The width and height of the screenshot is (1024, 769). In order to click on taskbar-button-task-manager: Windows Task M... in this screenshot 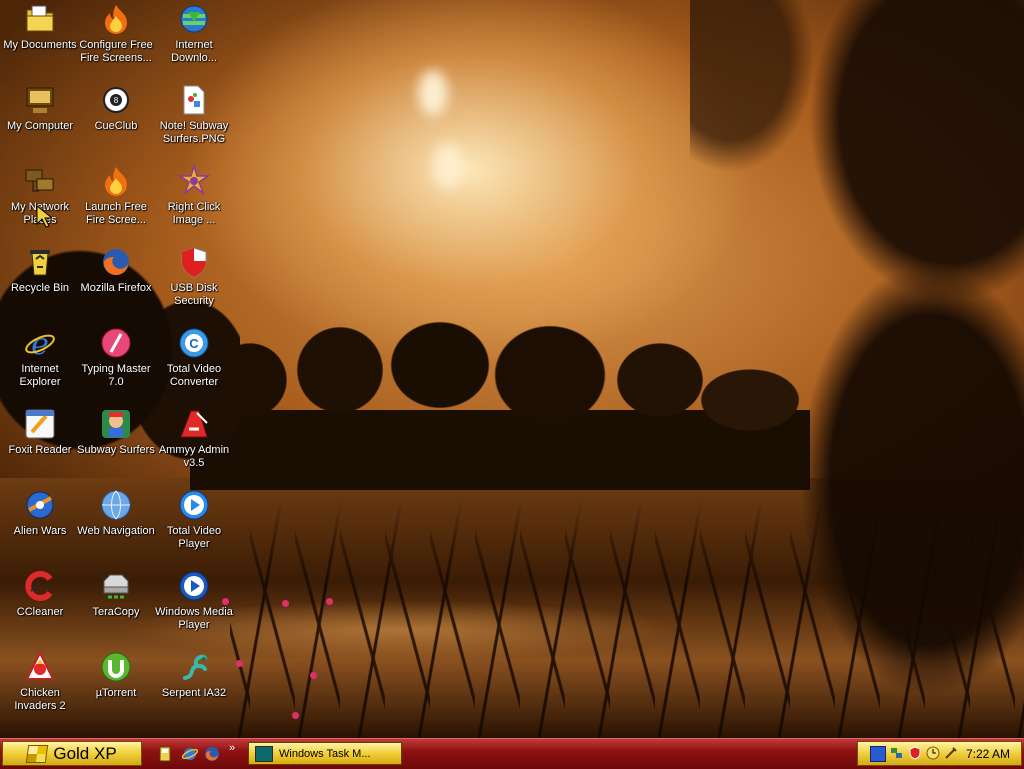, I will do `click(325, 753)`.